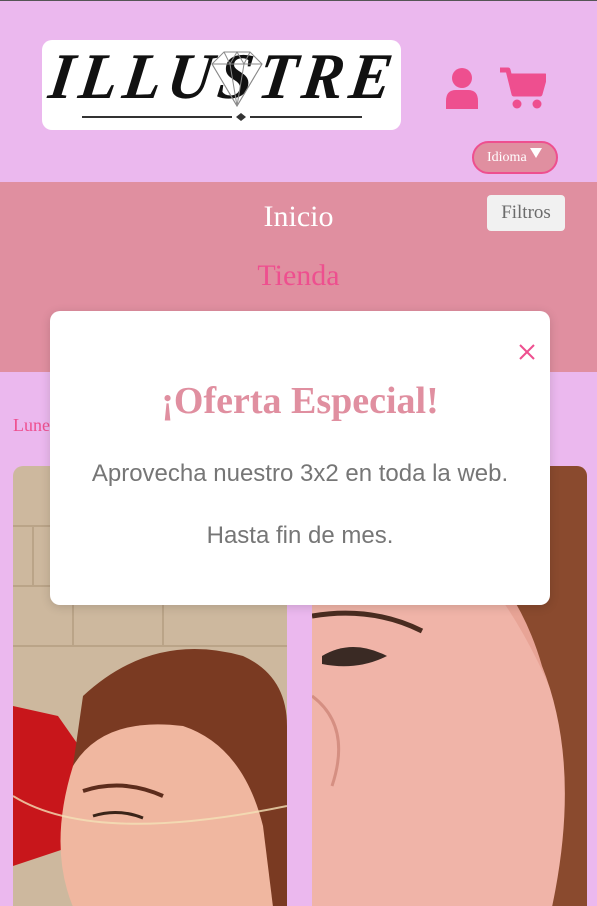  Describe the element at coordinates (462, 88) in the screenshot. I see `user-icon` at that location.